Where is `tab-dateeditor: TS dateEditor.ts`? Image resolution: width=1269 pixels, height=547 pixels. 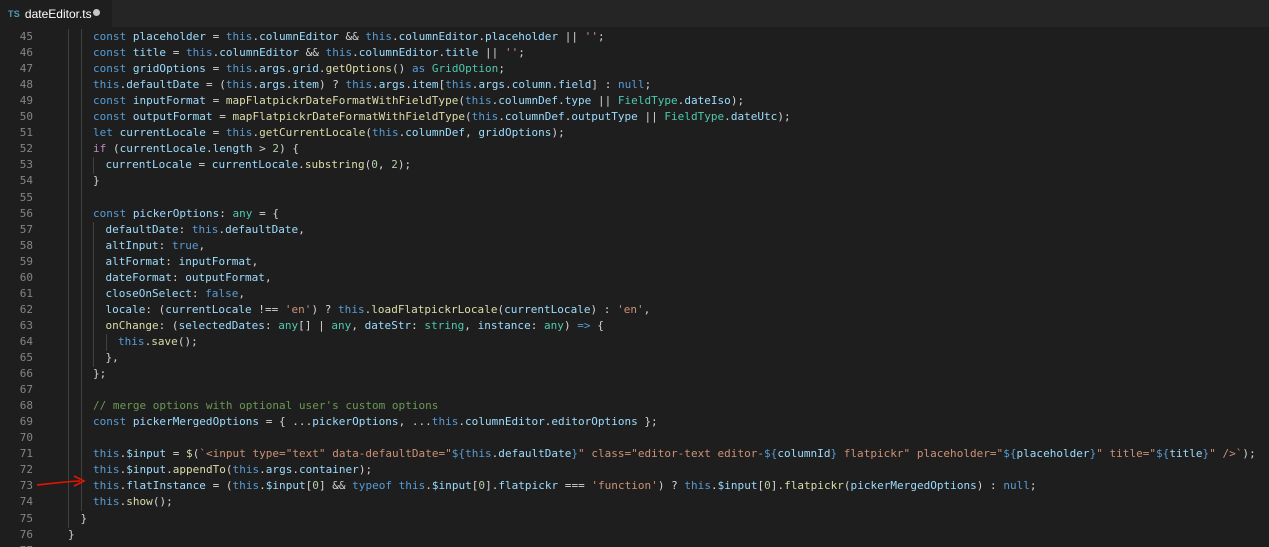 tab-dateeditor: TS dateEditor.ts is located at coordinates (56, 13).